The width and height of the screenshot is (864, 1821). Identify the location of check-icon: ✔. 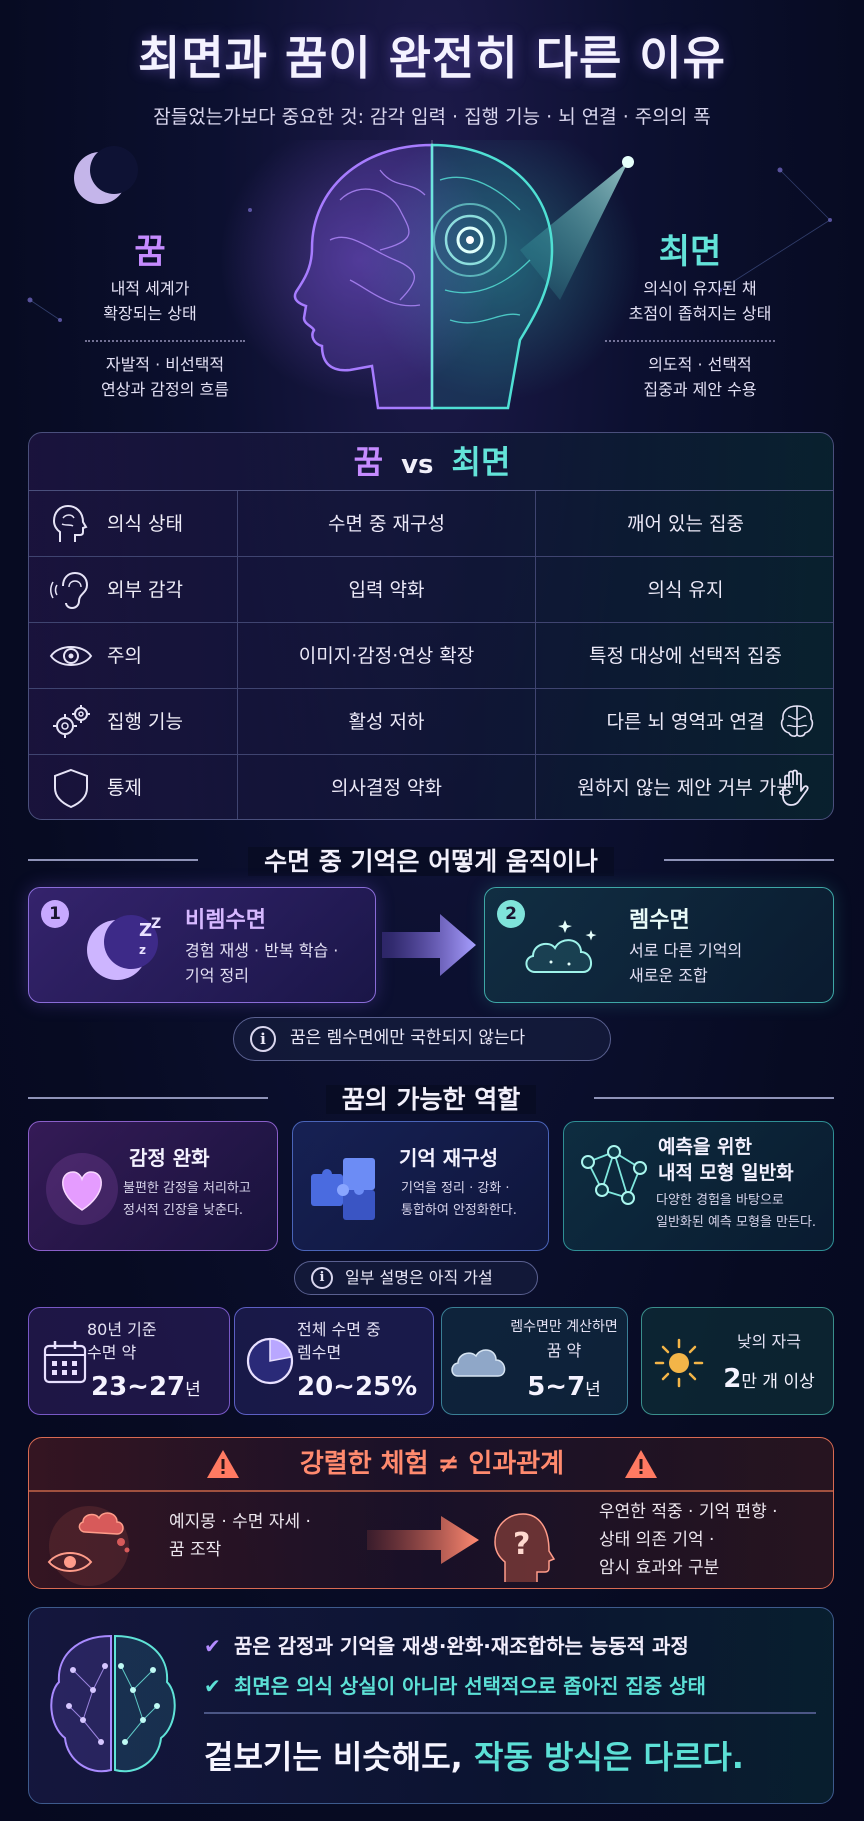
(212, 1646).